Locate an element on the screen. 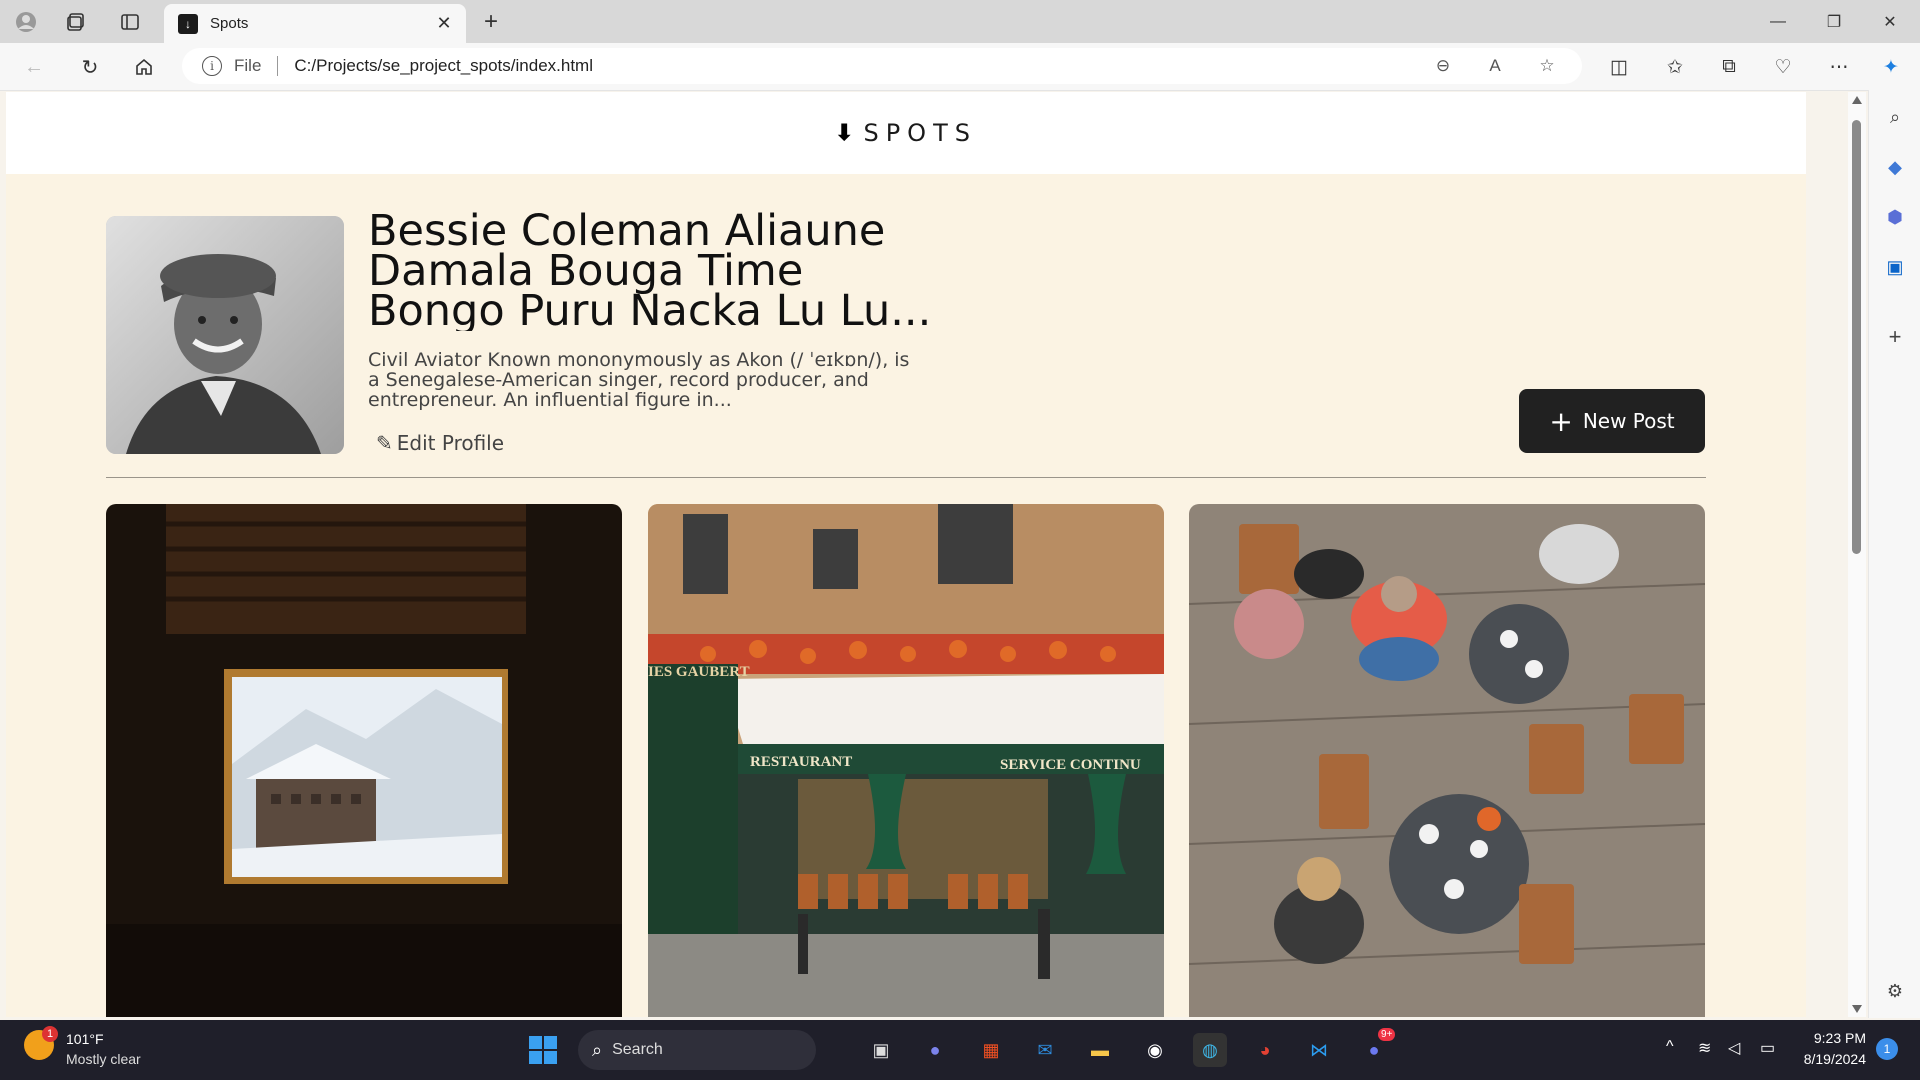  logo-arrow-icon: ⬇ is located at coordinates (844, 132).